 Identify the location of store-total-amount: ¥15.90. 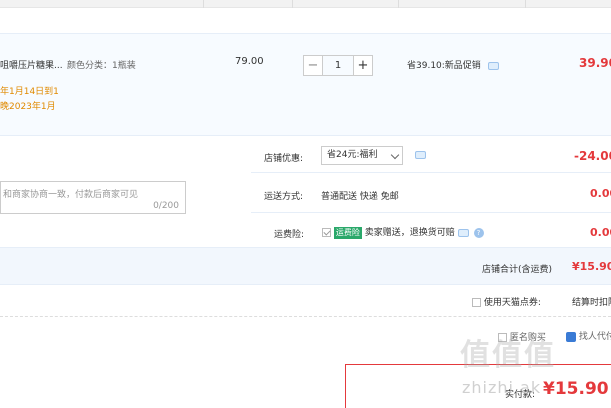
(591, 266).